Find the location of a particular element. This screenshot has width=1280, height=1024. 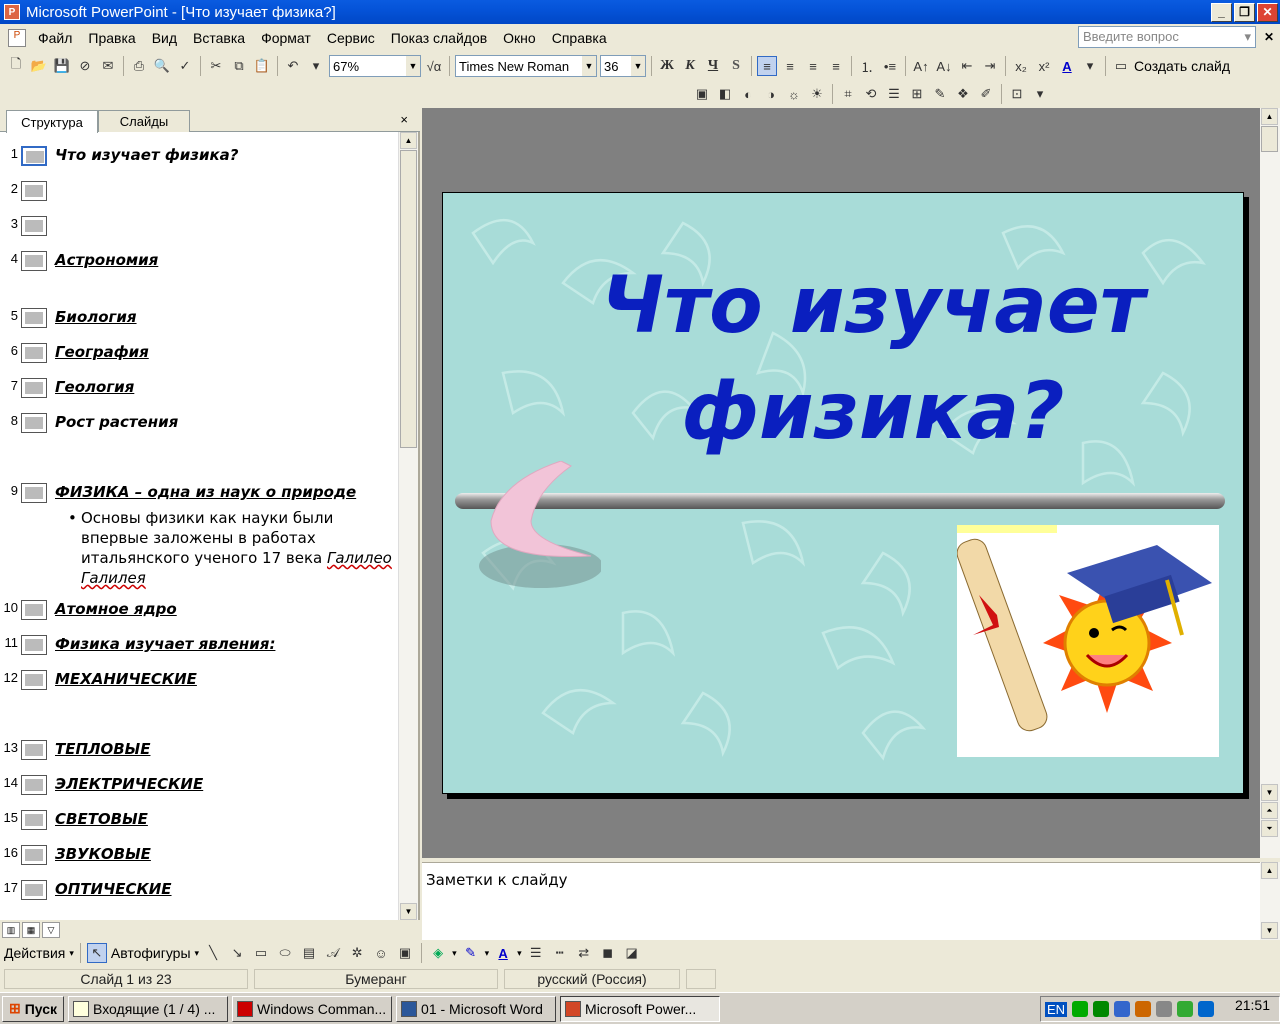

menu-view: Вид is located at coordinates (164, 38).